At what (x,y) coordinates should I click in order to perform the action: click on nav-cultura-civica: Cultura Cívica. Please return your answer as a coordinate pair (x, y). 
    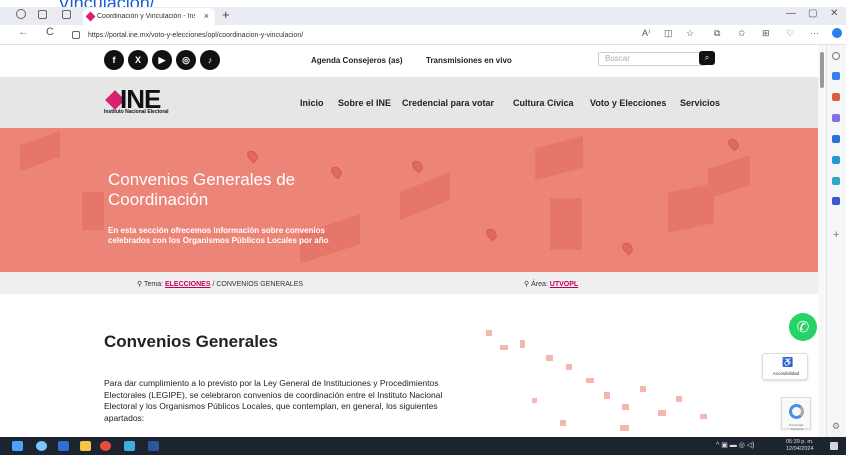
    Looking at the image, I should click on (543, 103).